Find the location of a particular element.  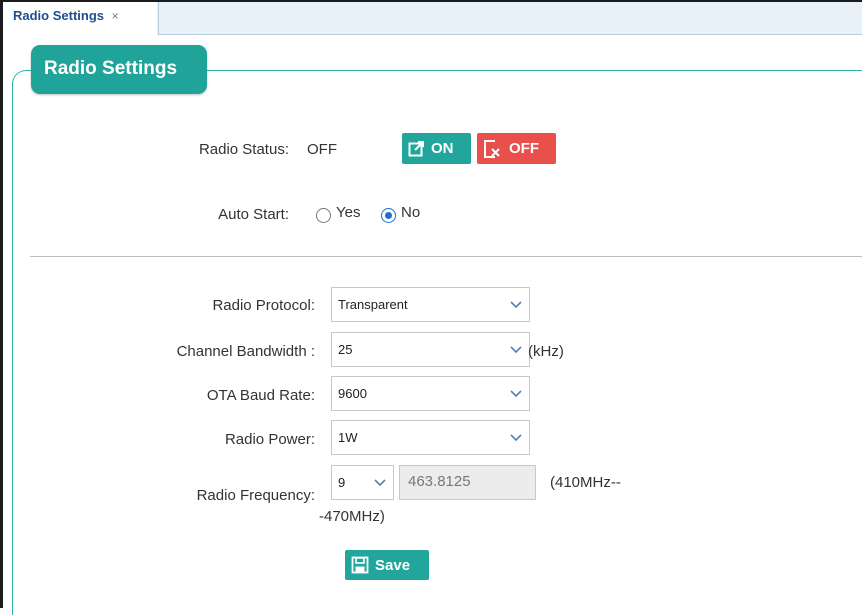

radio-on-button: ON is located at coordinates (436, 148).